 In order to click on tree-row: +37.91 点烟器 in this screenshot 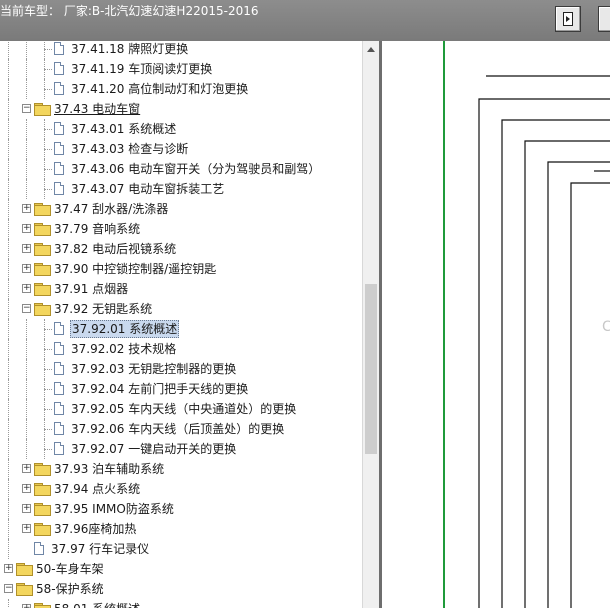, I will do `click(181, 289)`.